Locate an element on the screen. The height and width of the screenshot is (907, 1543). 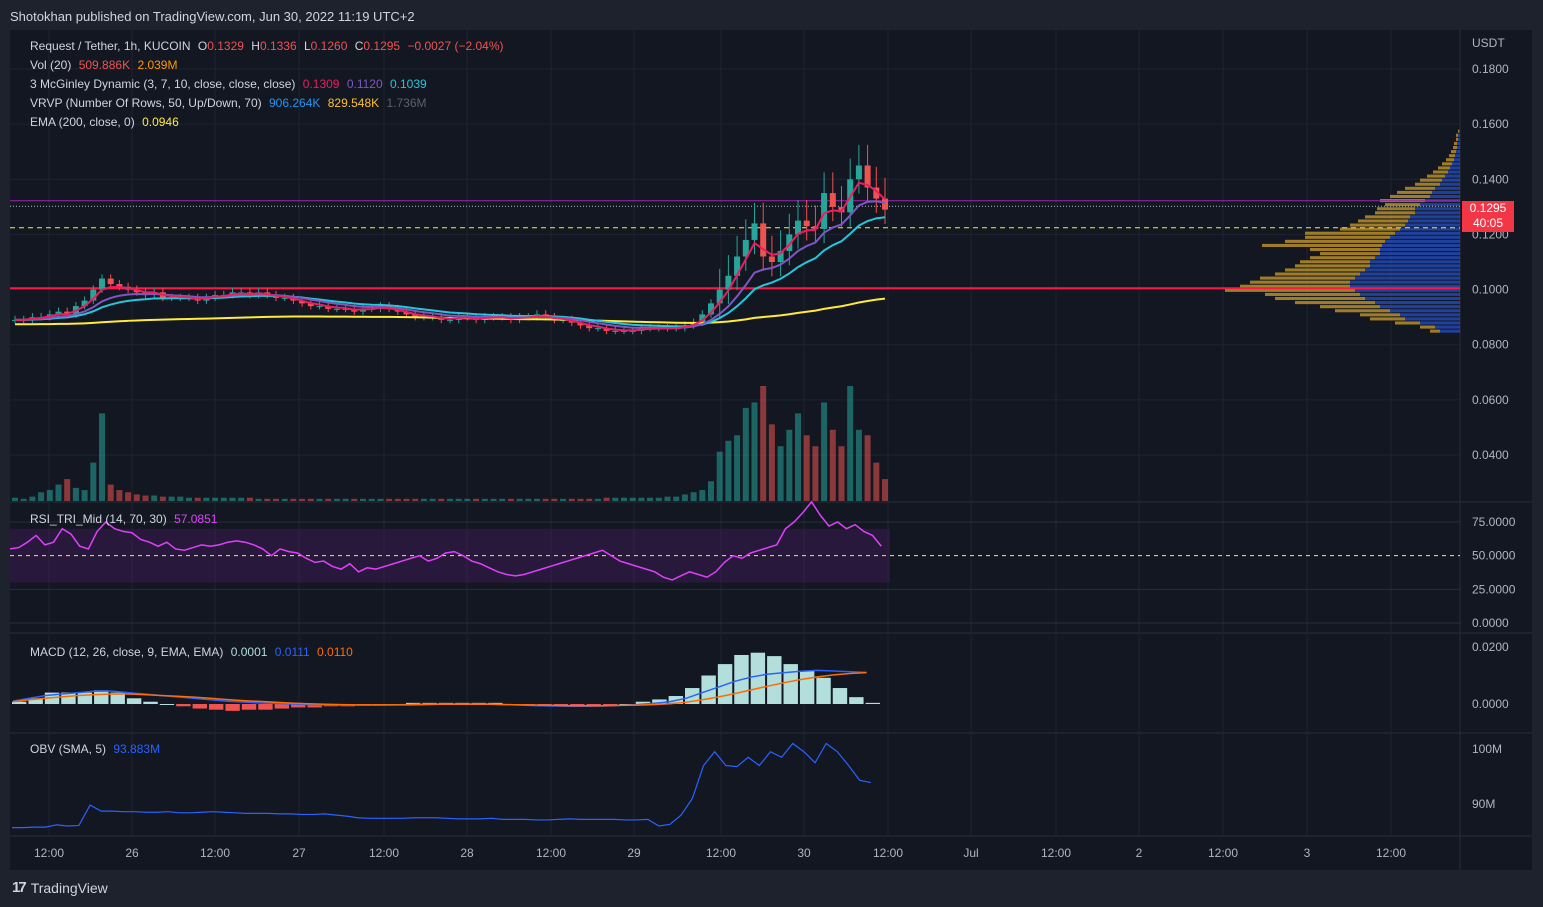
rsi-value: 57.0851 is located at coordinates (196, 519).